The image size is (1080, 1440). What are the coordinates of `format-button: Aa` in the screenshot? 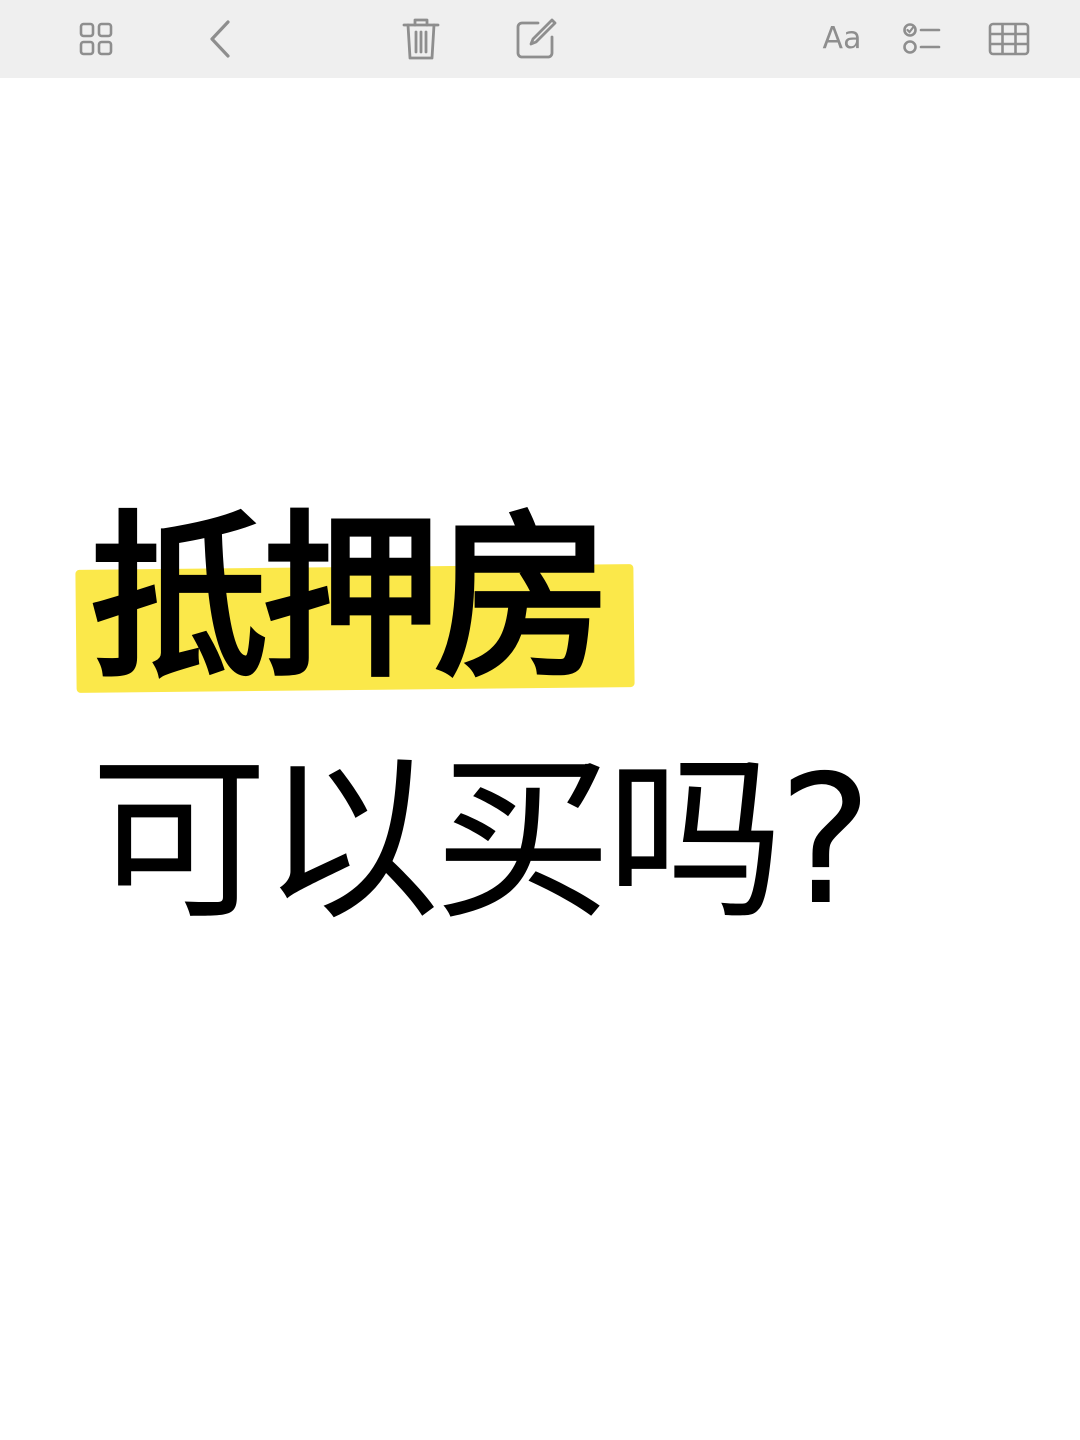 It's located at (842, 39).